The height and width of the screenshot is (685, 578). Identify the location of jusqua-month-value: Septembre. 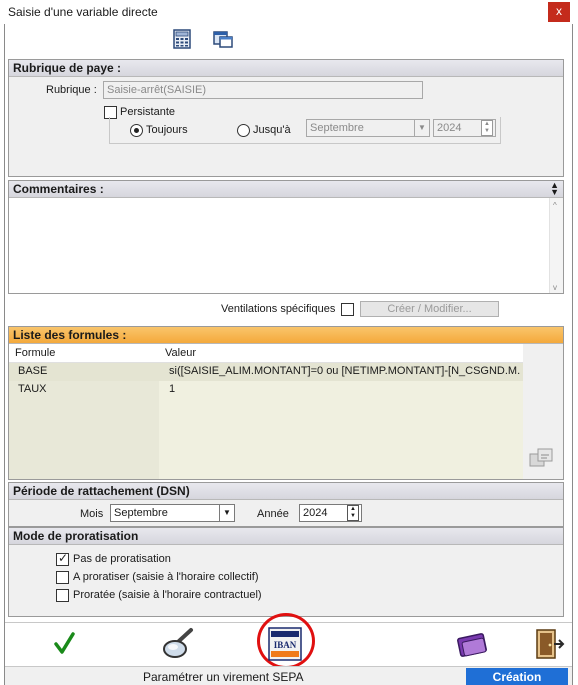
(337, 128).